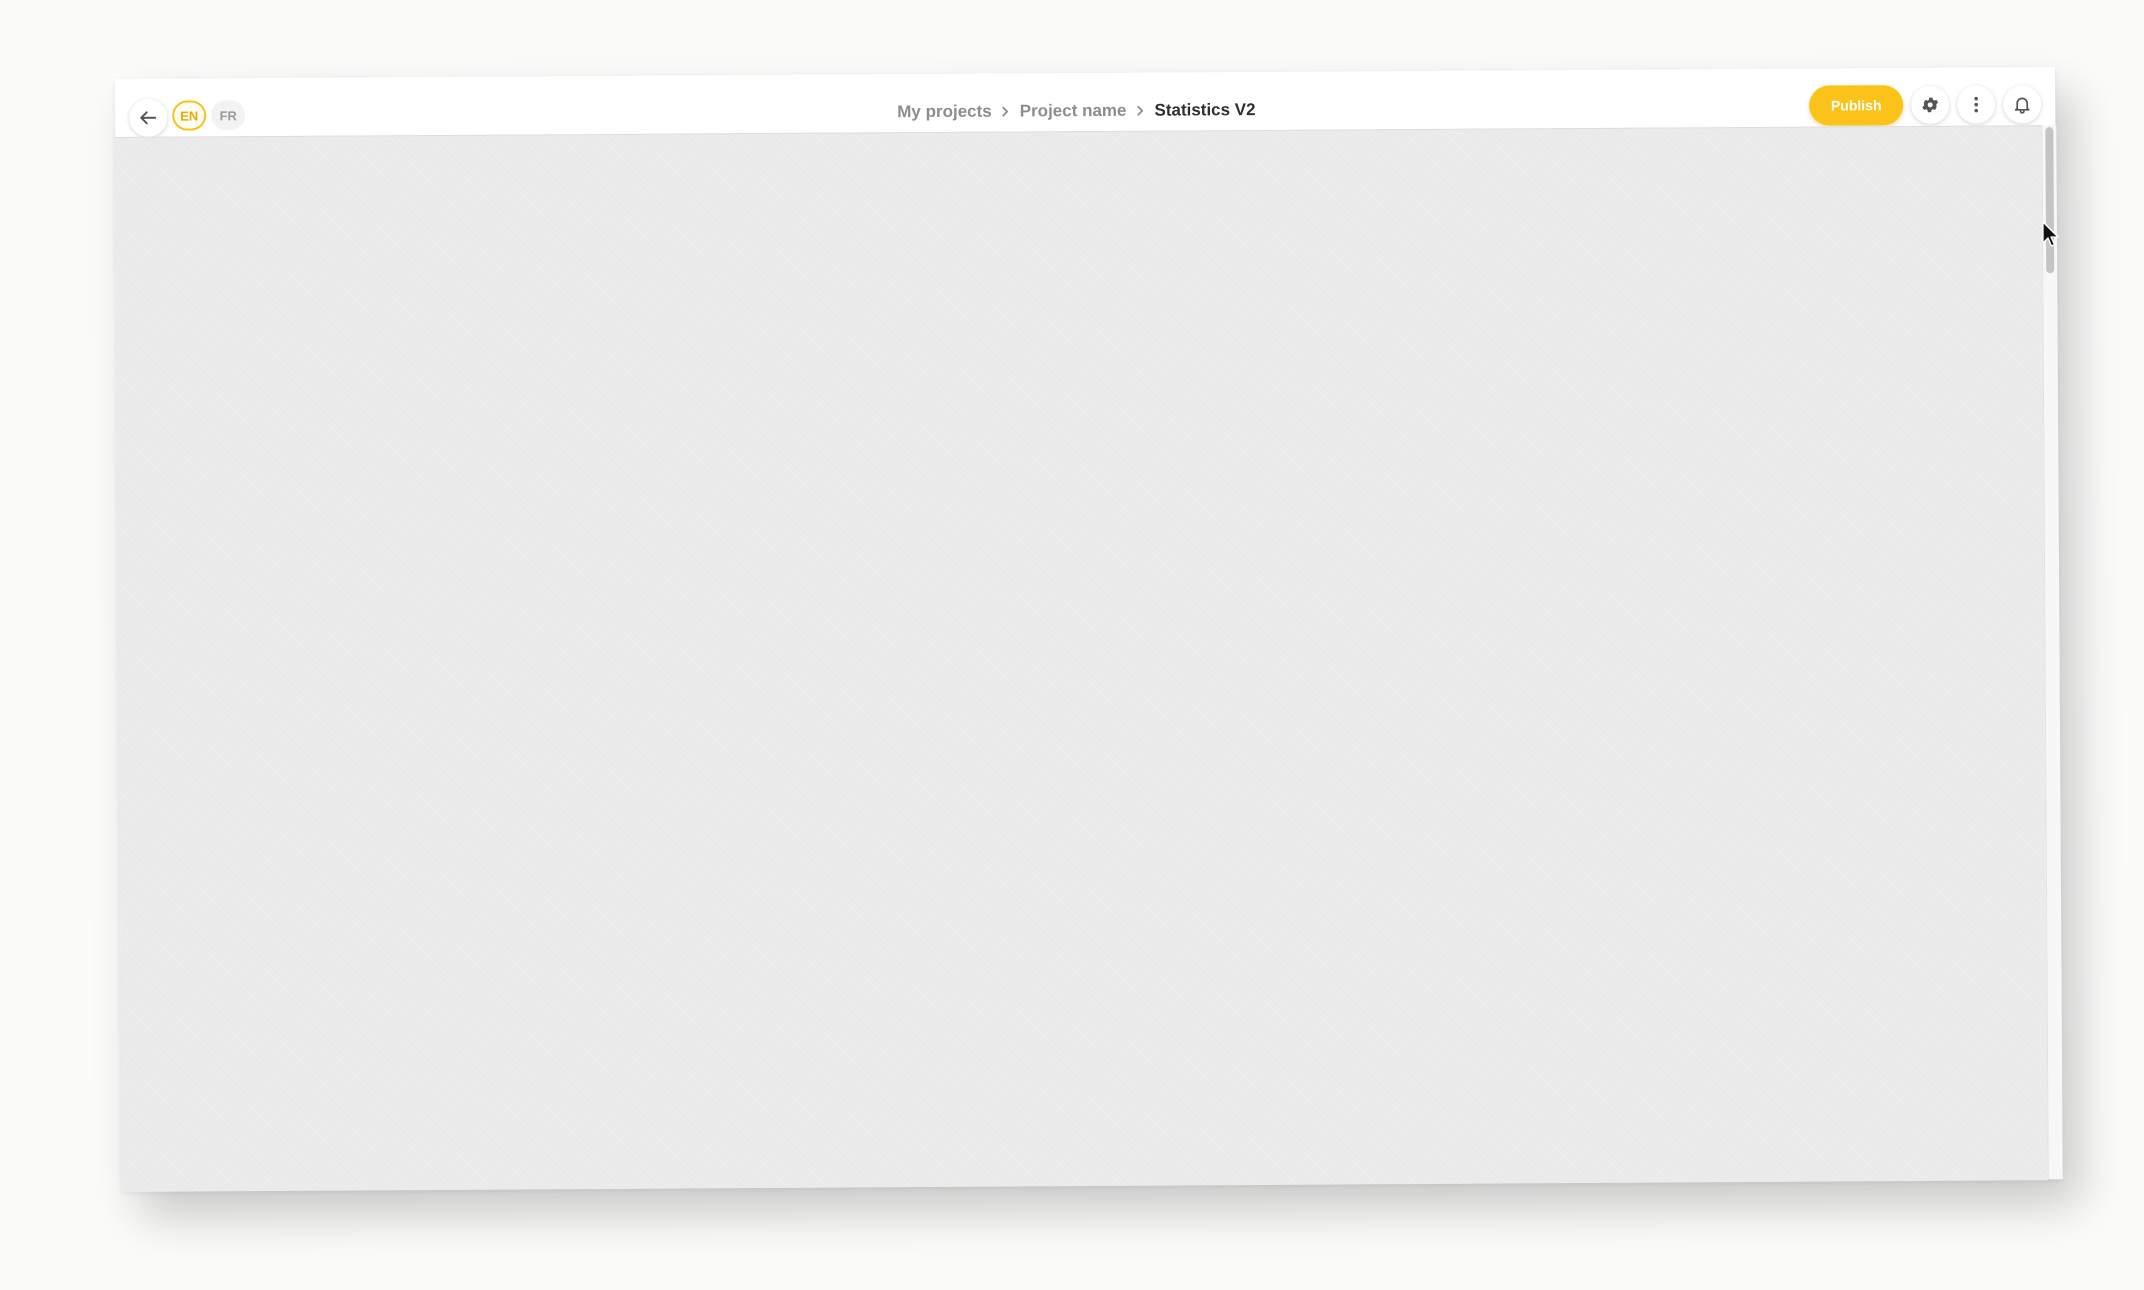 This screenshot has height=1290, width=2144. I want to click on more-options-button, so click(1976, 104).